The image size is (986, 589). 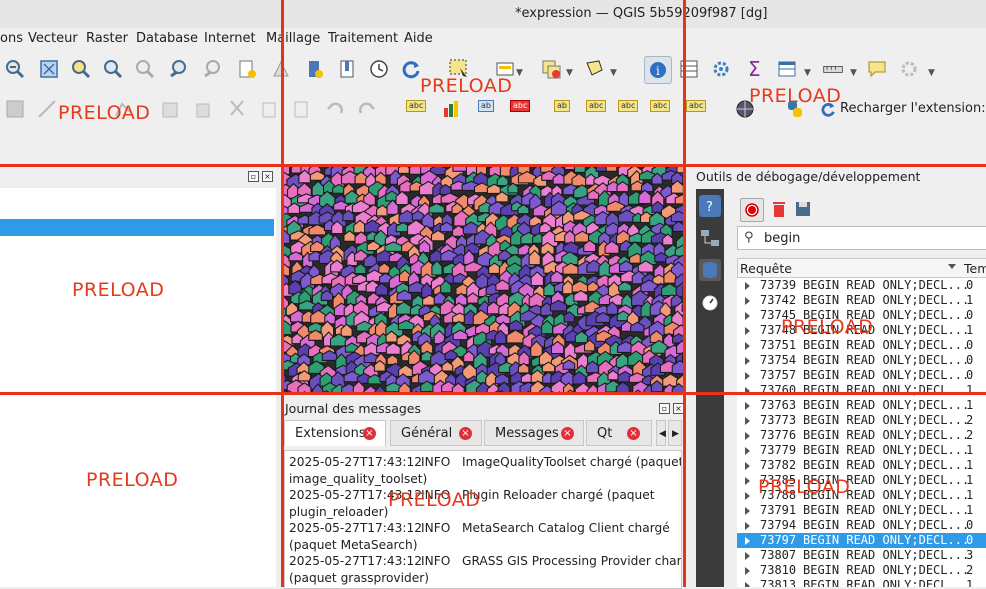 What do you see at coordinates (293, 38) in the screenshot?
I see `menu-maillage: Maillage` at bounding box center [293, 38].